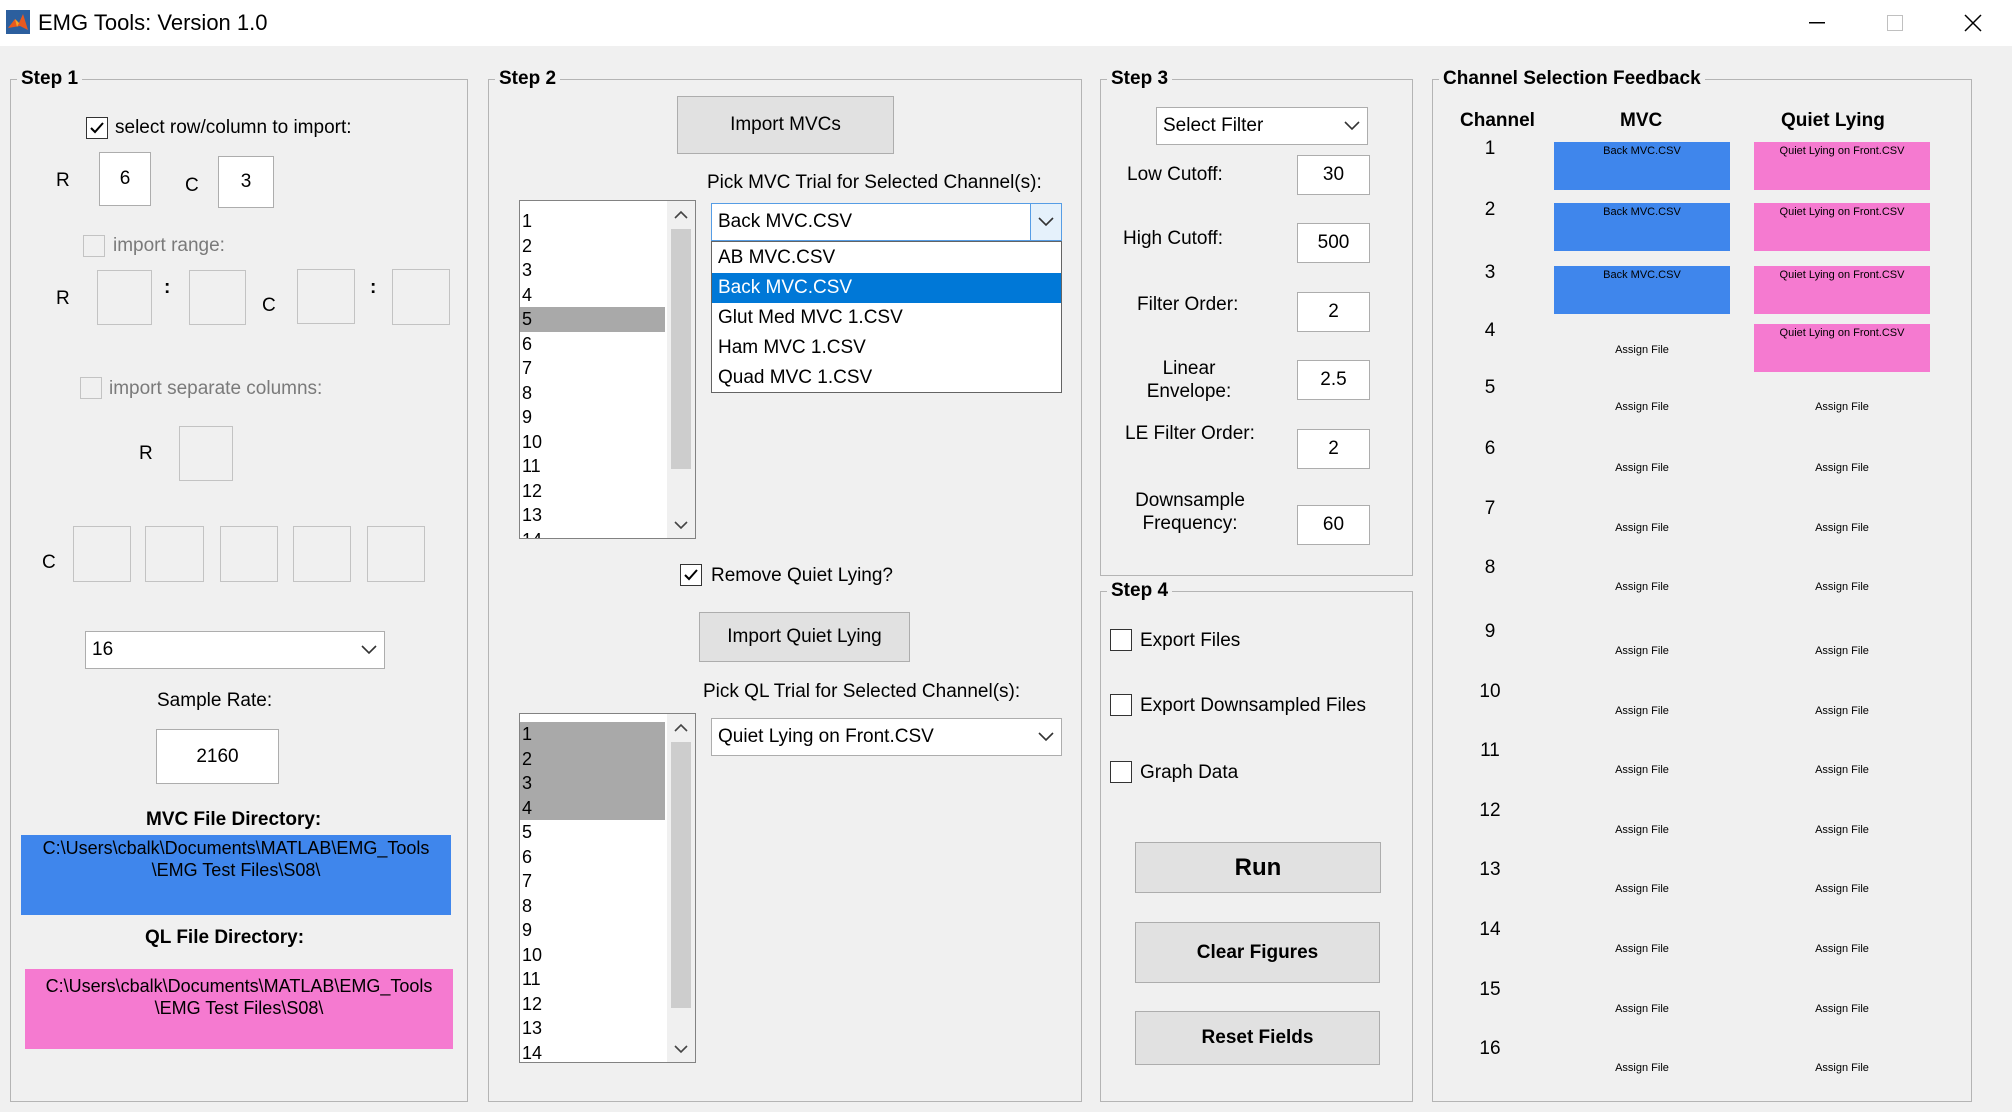 The width and height of the screenshot is (2012, 1112). I want to click on mvc-list-scrollbar, so click(681, 369).